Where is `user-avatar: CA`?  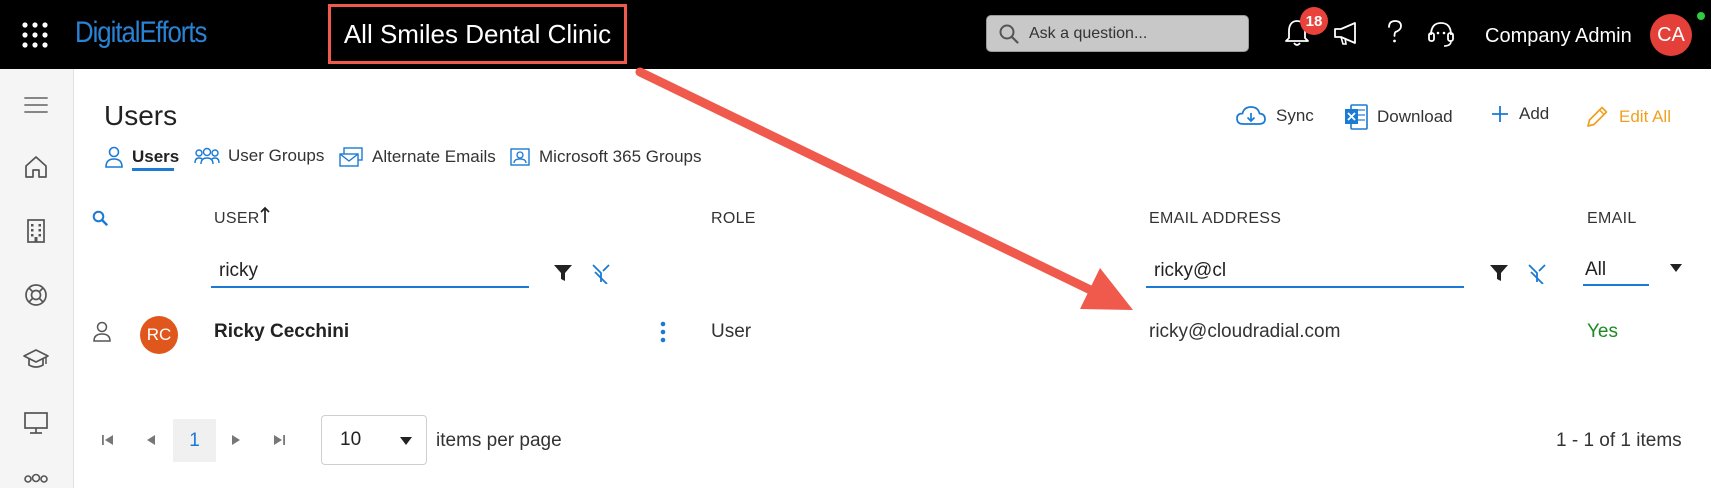
user-avatar: CA is located at coordinates (1671, 35).